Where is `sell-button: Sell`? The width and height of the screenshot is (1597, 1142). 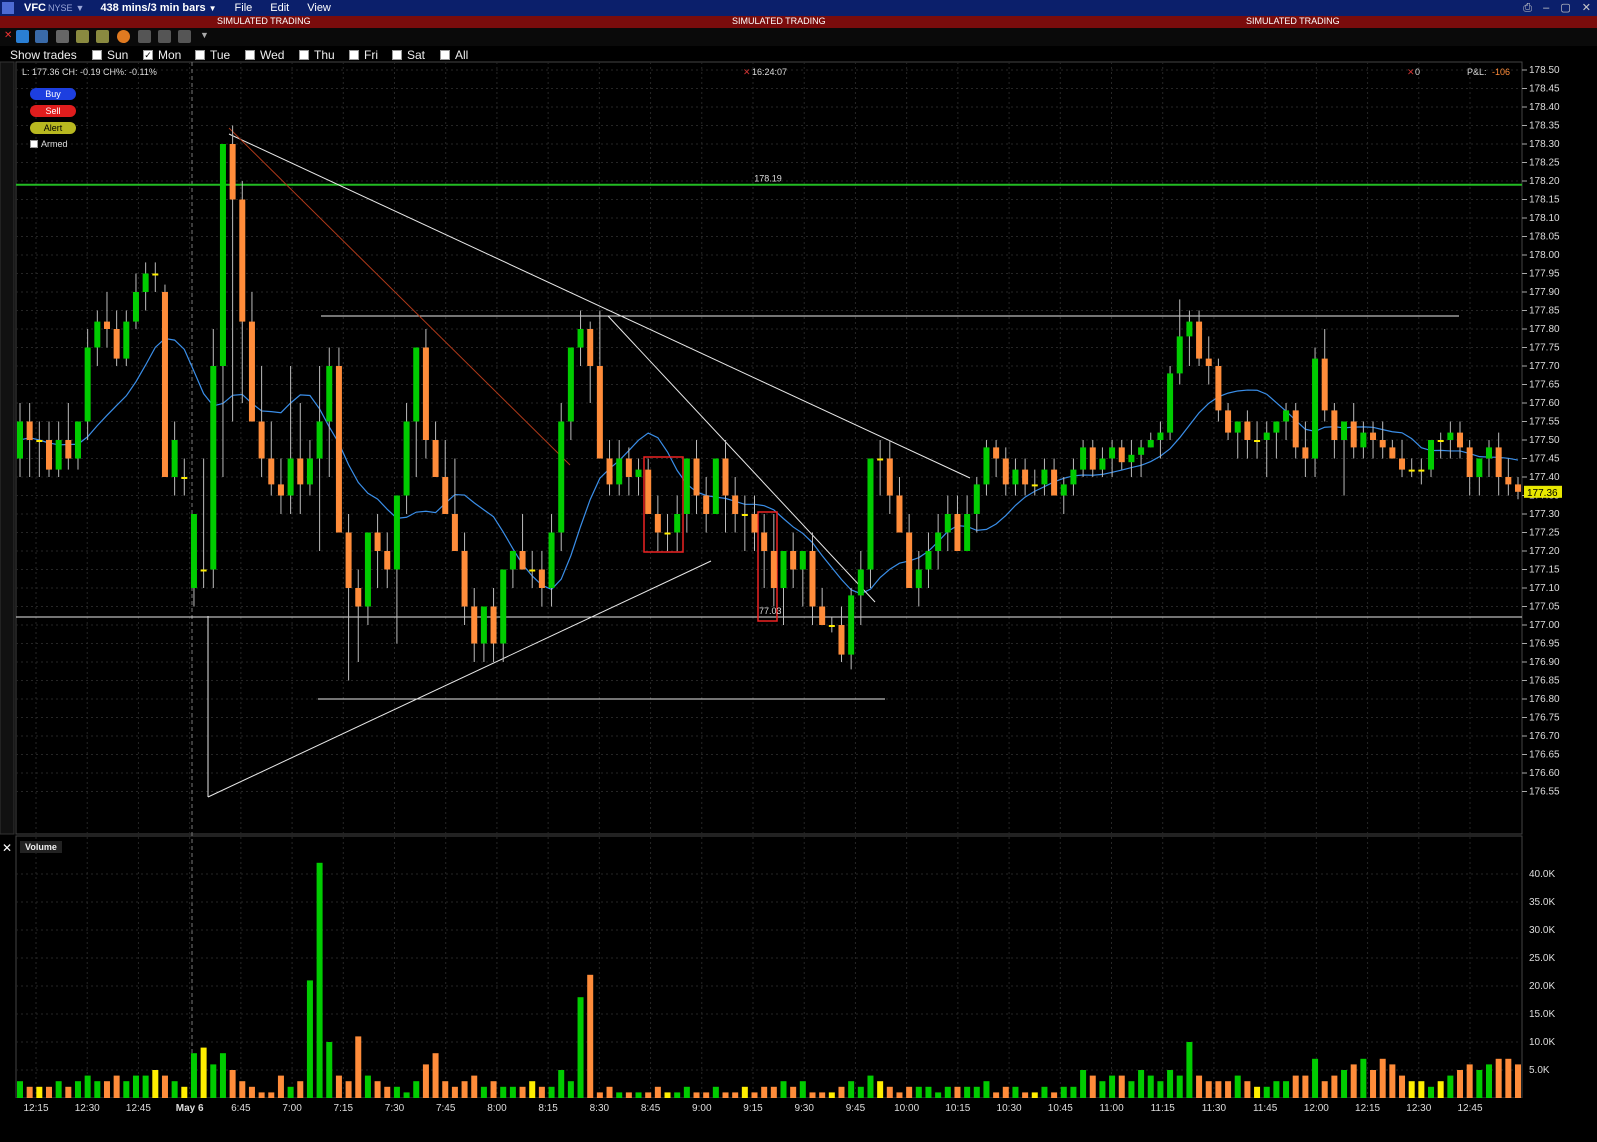
sell-button: Sell is located at coordinates (53, 111).